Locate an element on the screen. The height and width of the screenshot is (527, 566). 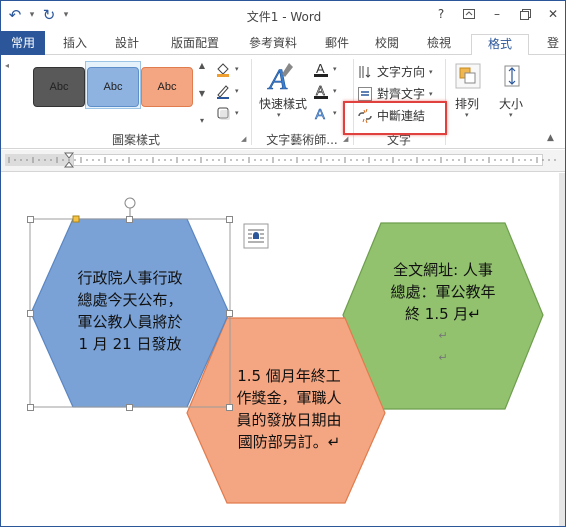
text-outline-button: A ▾ is located at coordinates (325, 91).